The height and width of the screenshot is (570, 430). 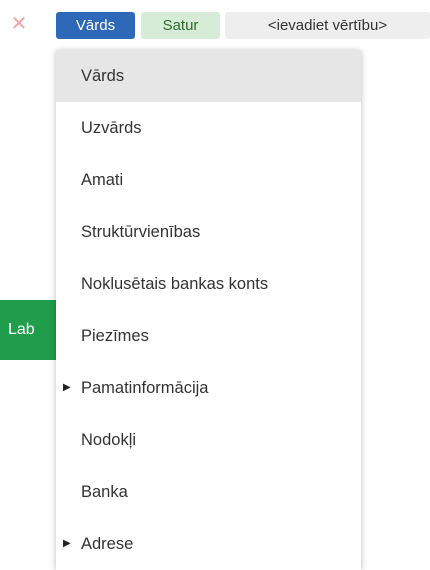 I want to click on menu-item-vards: Vārds, so click(x=208, y=76).